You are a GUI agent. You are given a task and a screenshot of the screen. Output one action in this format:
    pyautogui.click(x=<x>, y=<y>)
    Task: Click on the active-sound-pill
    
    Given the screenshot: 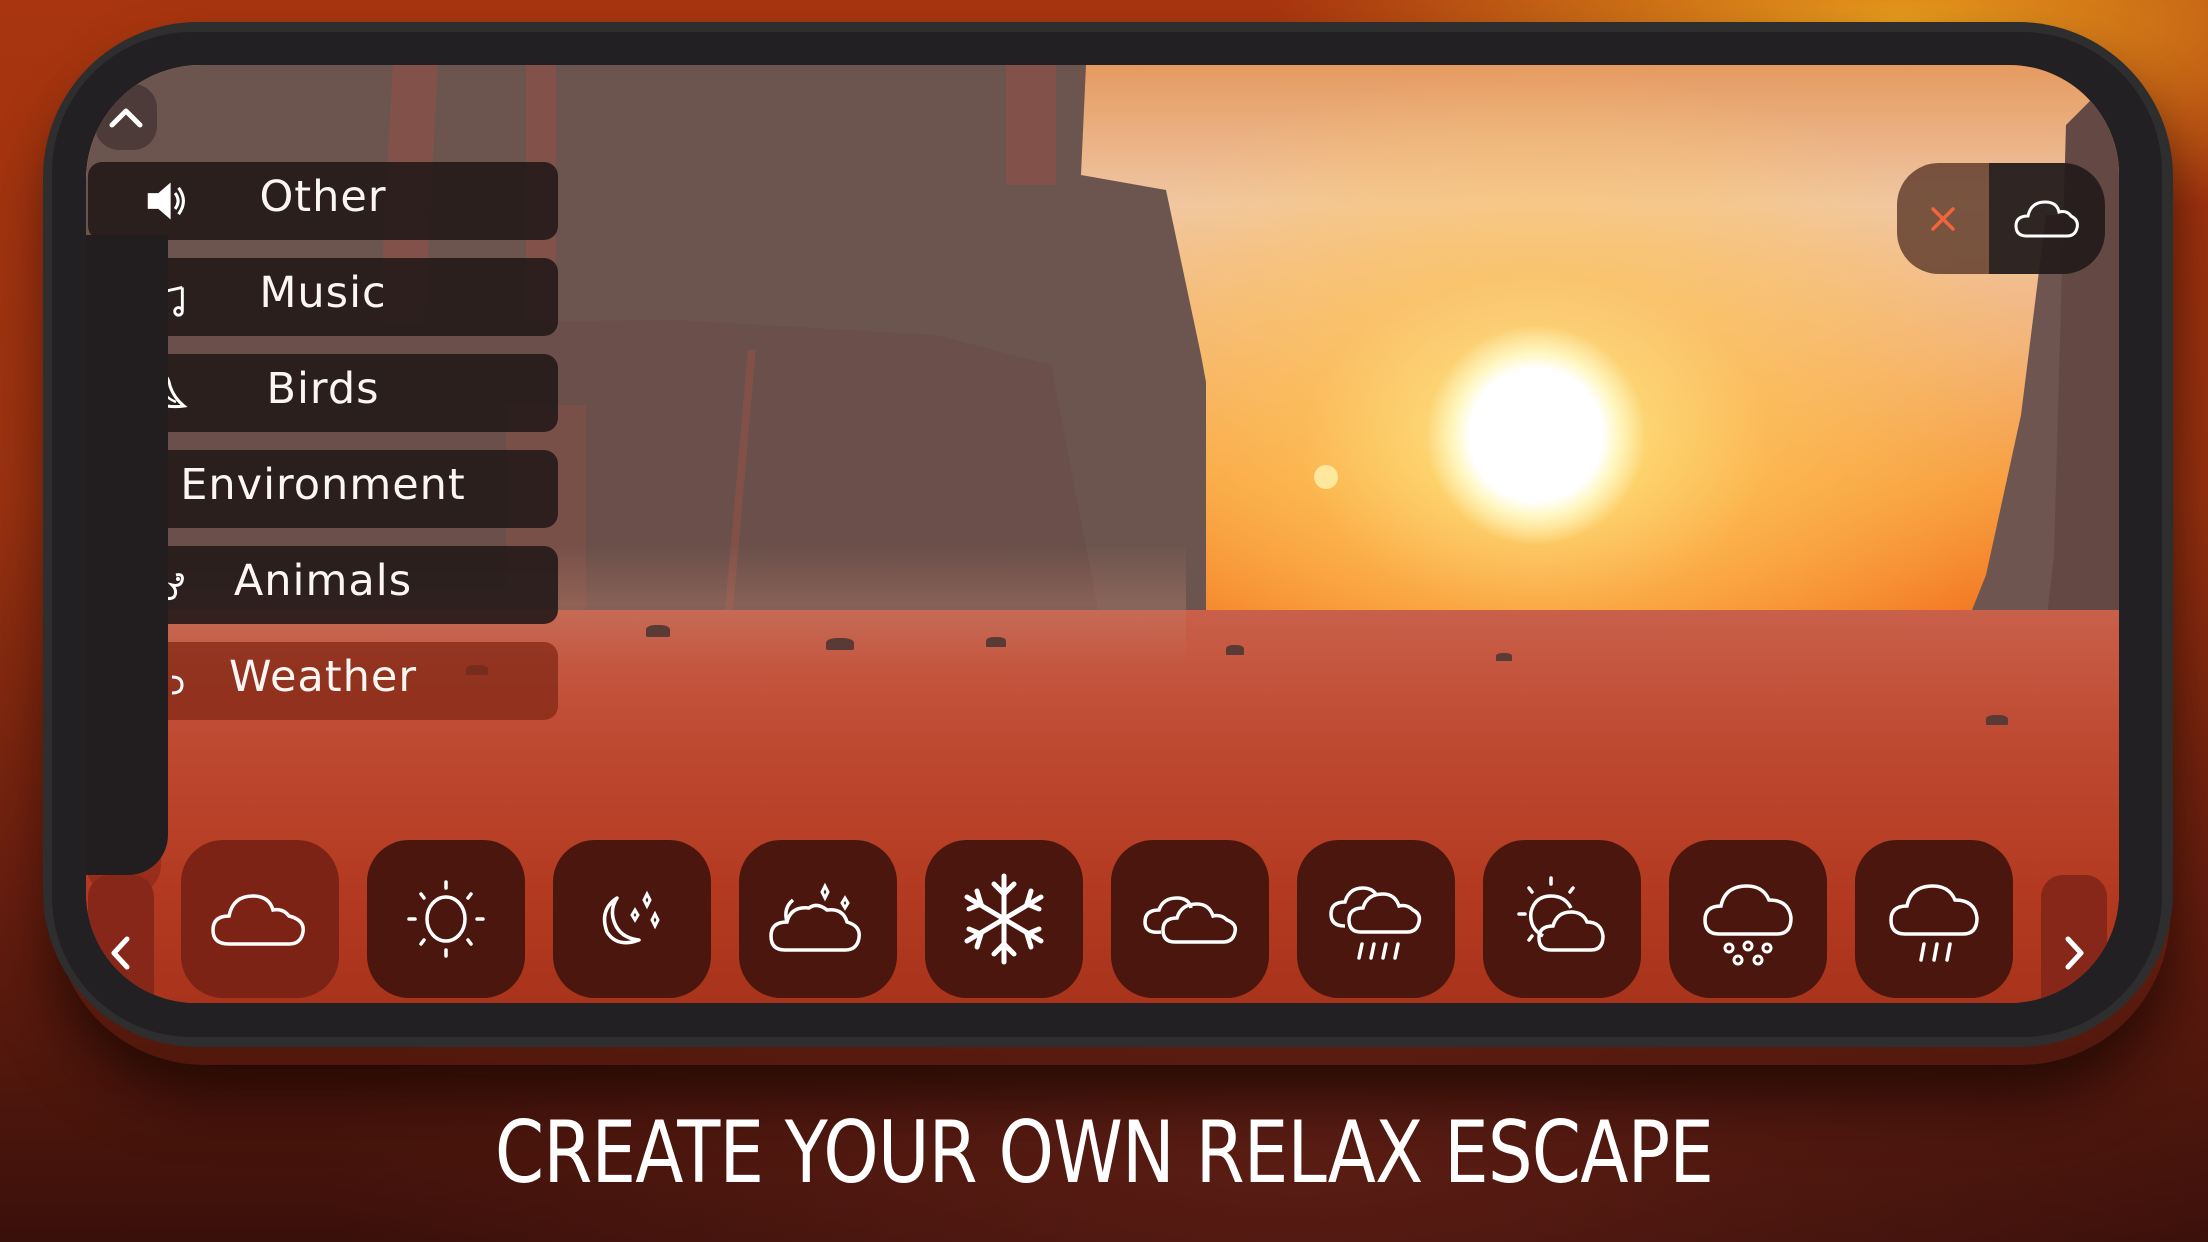 What is the action you would take?
    pyautogui.click(x=2001, y=218)
    